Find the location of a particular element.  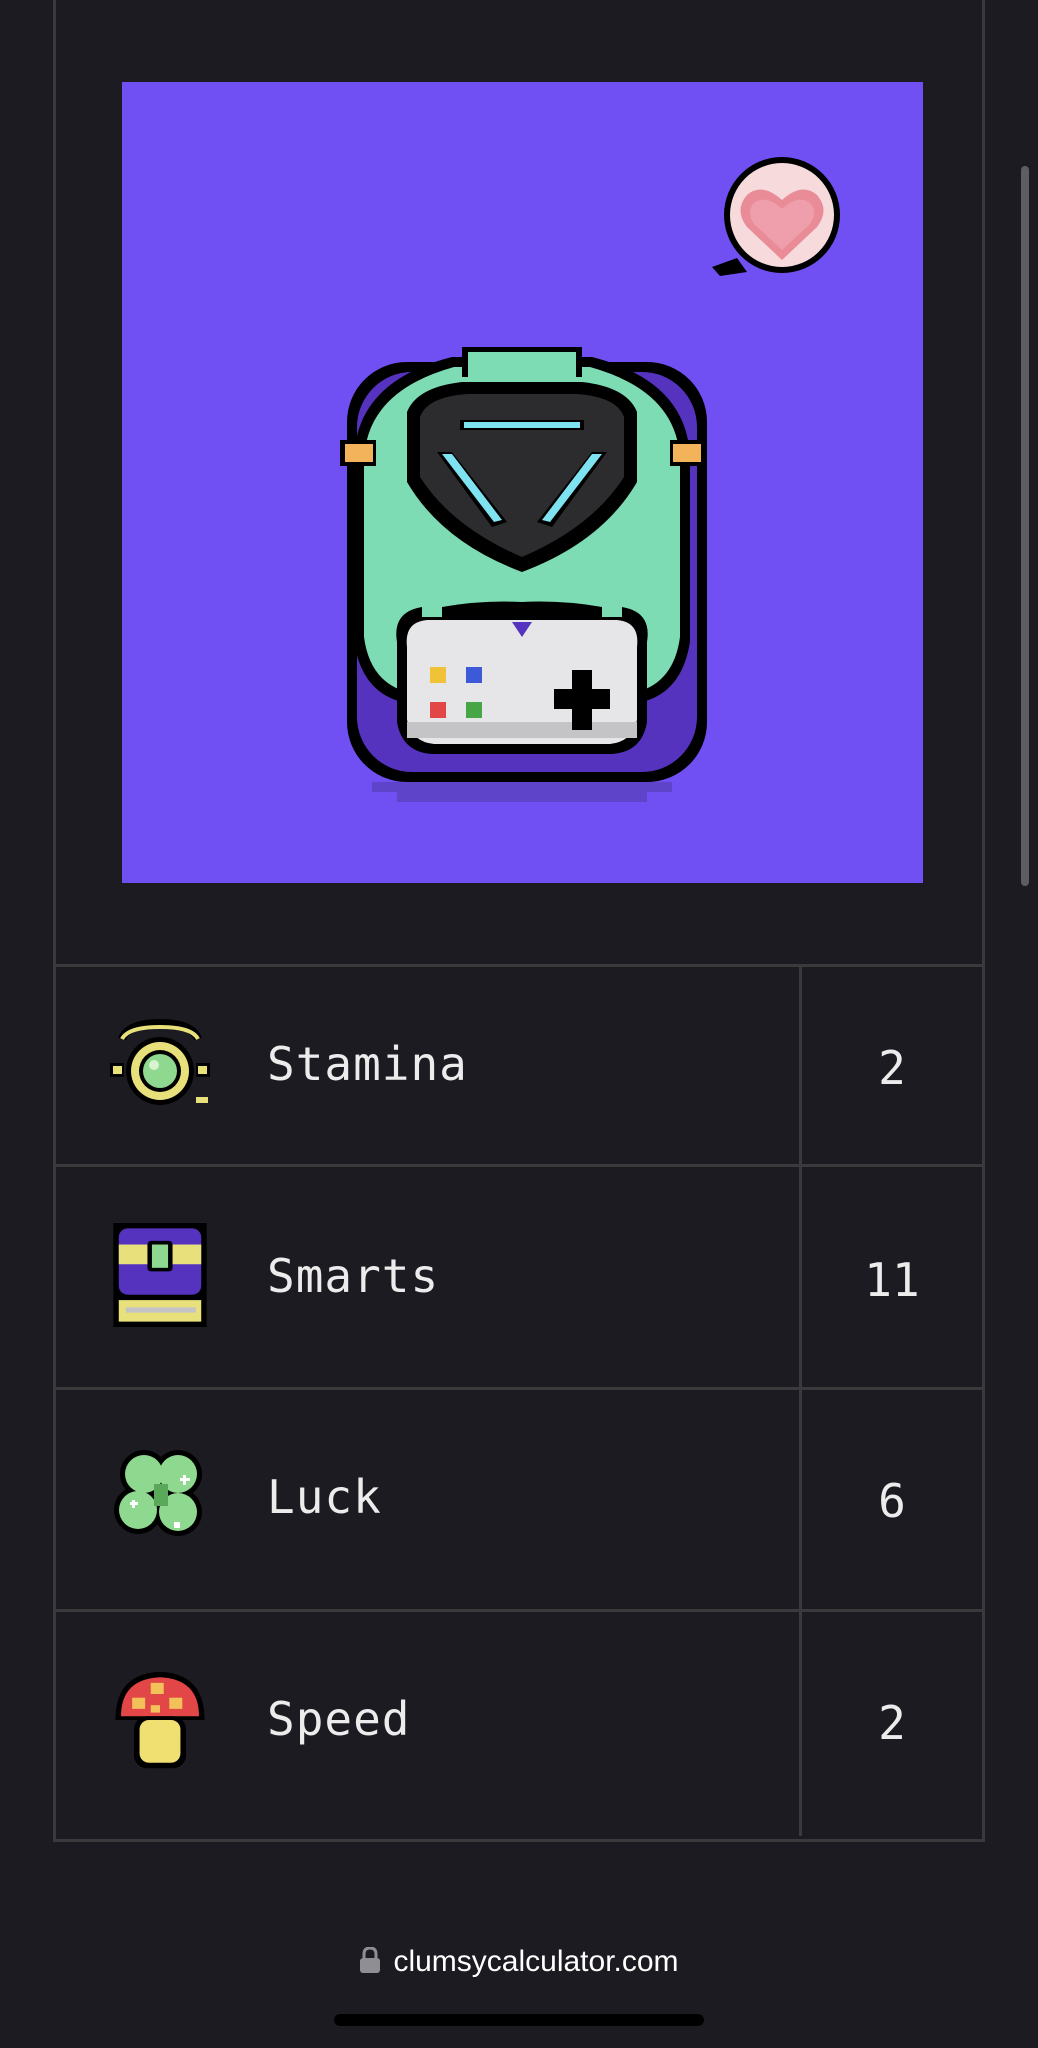

stat-label: Luck is located at coordinates (324, 1497).